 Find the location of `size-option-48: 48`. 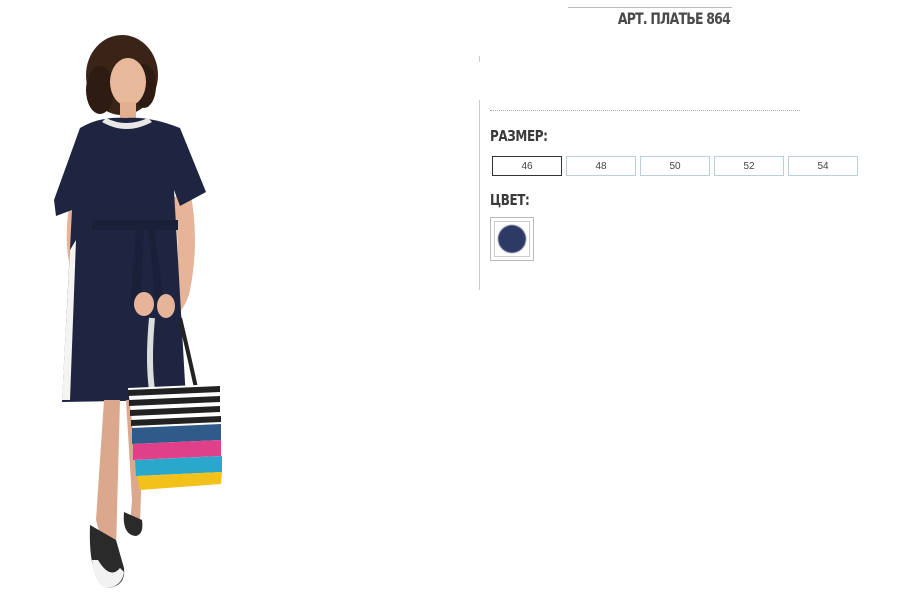

size-option-48: 48 is located at coordinates (601, 166).